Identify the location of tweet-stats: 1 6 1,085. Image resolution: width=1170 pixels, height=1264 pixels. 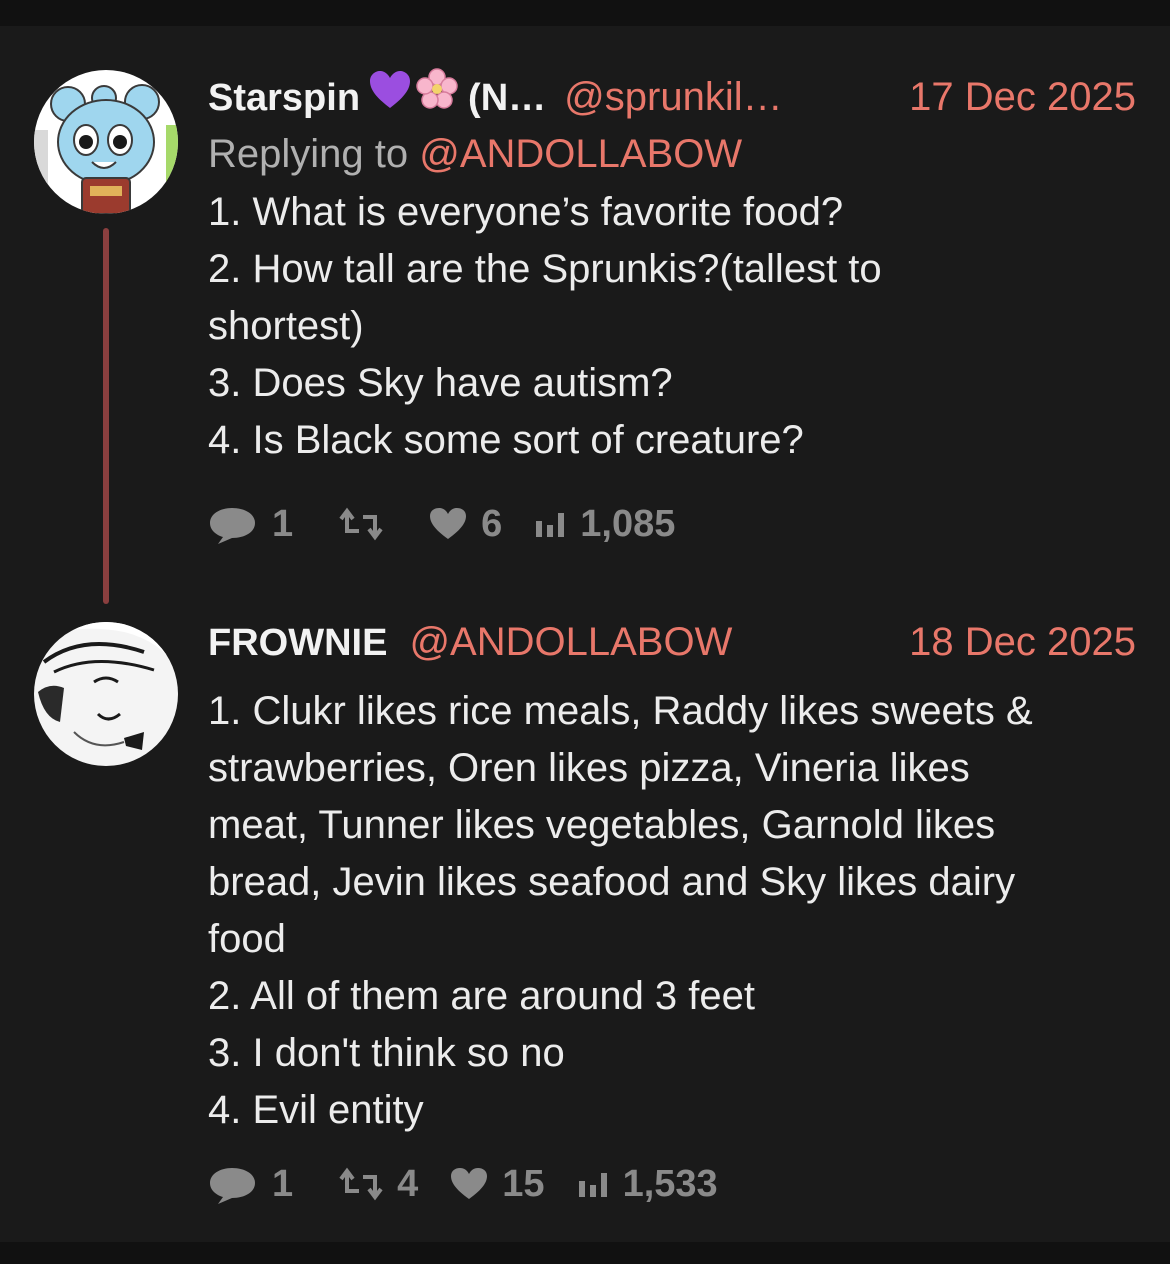
(672, 524).